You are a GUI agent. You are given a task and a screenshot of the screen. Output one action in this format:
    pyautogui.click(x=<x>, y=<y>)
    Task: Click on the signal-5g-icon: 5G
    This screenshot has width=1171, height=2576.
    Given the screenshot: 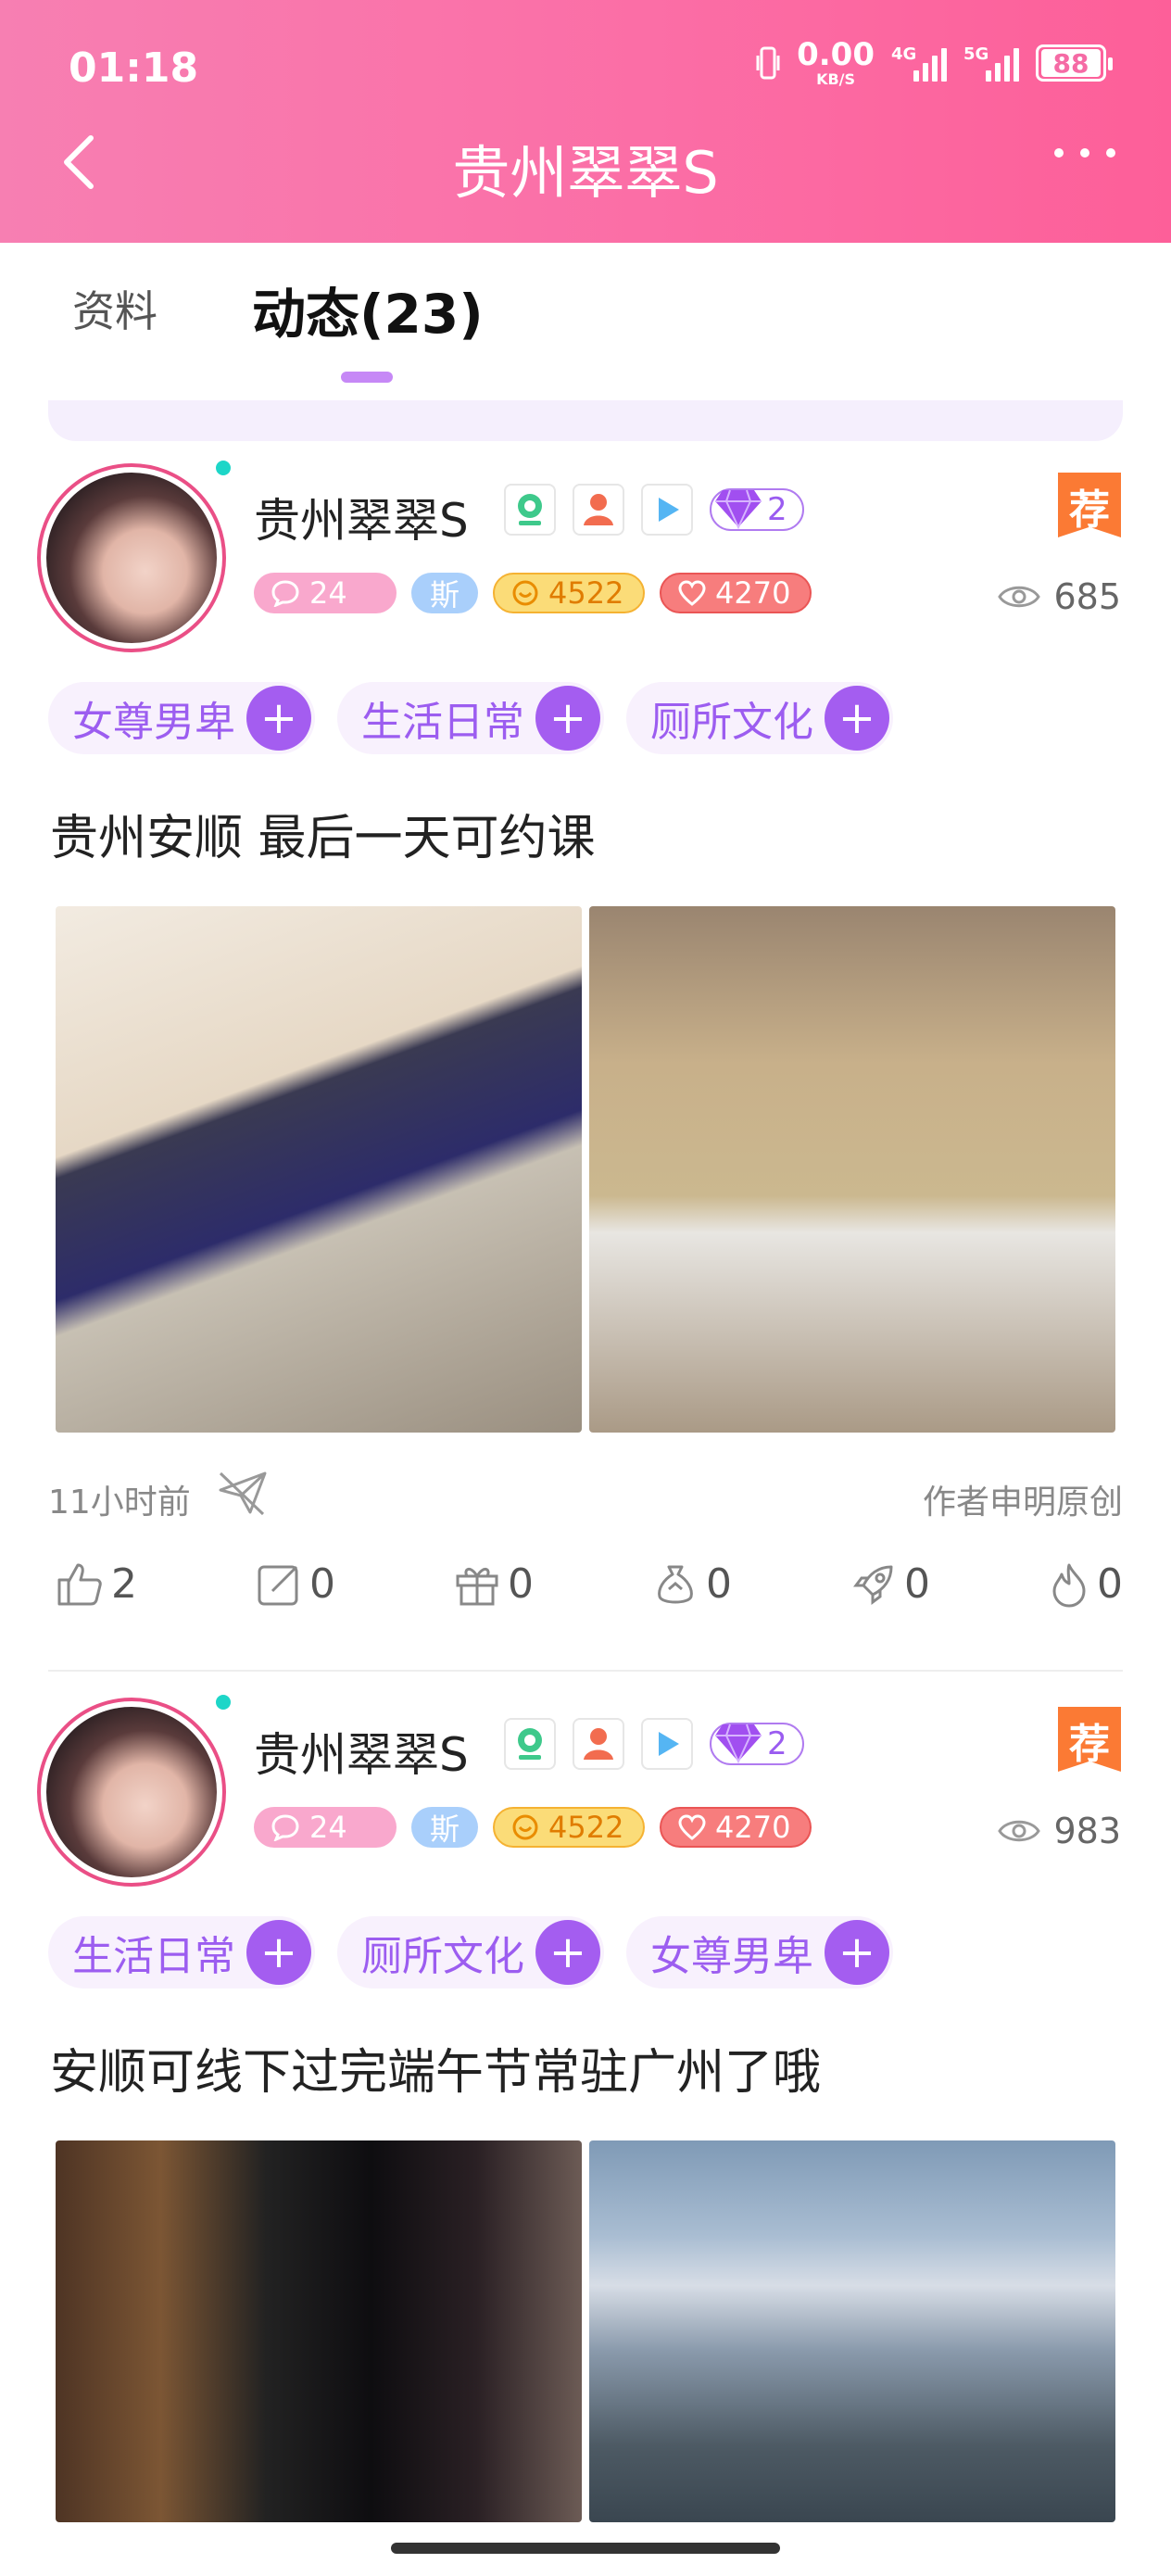 What is the action you would take?
    pyautogui.click(x=991, y=63)
    